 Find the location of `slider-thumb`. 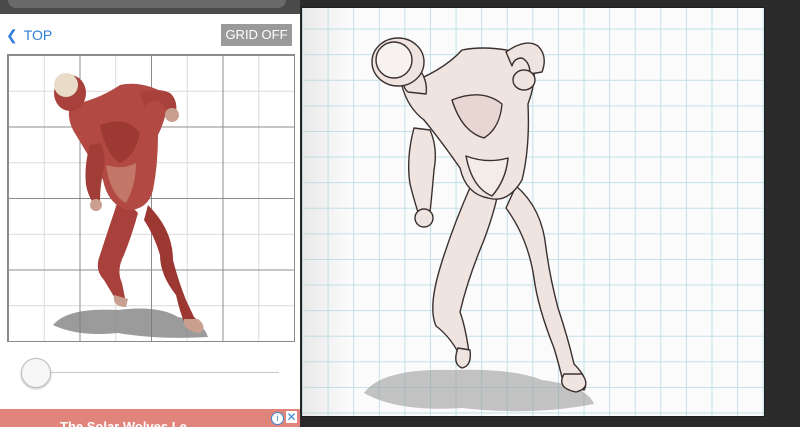

slider-thumb is located at coordinates (36, 373).